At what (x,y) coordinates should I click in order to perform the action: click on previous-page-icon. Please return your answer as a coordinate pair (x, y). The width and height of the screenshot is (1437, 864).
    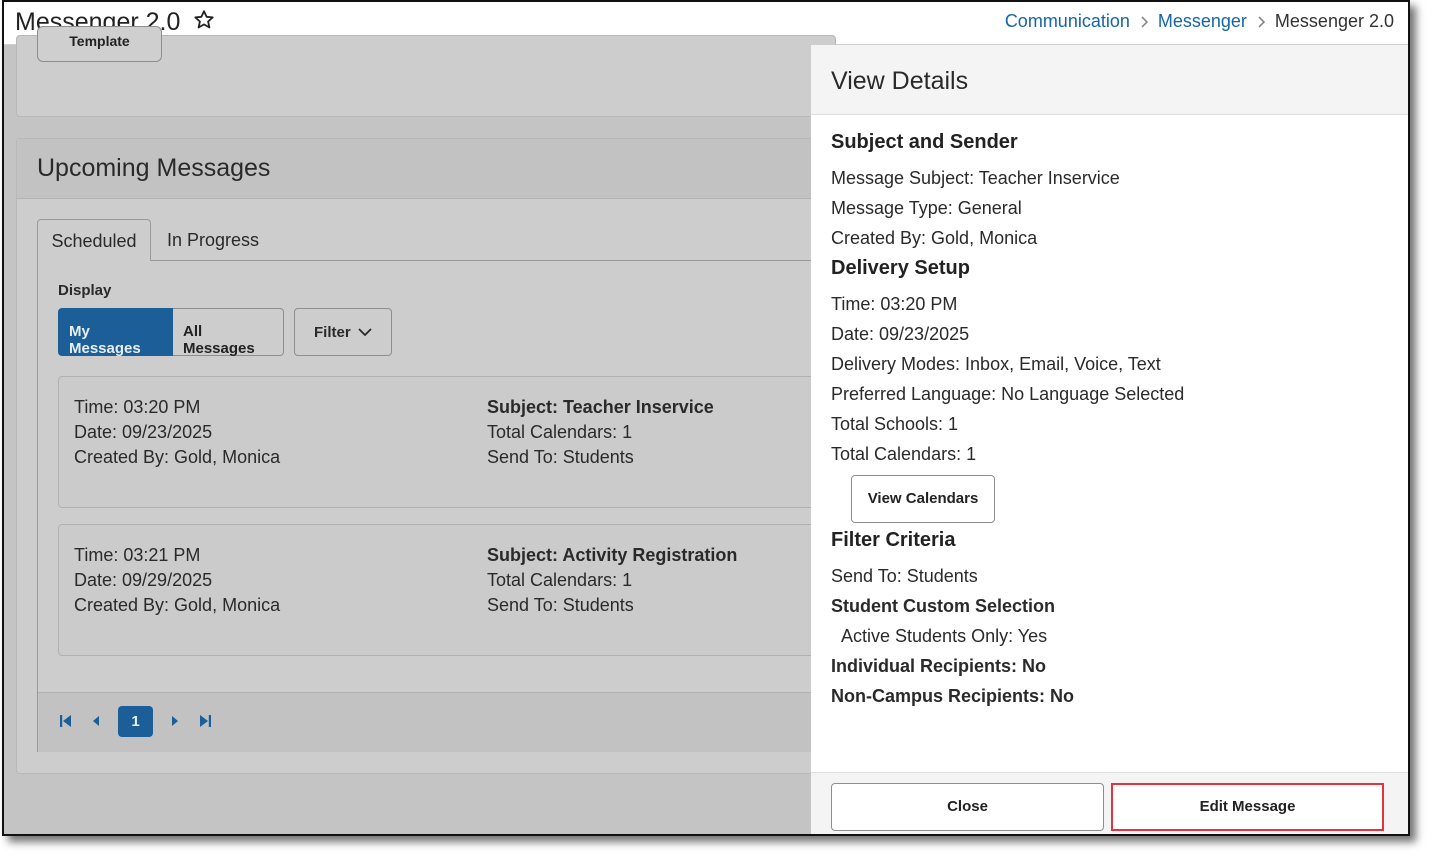
    Looking at the image, I should click on (96, 721).